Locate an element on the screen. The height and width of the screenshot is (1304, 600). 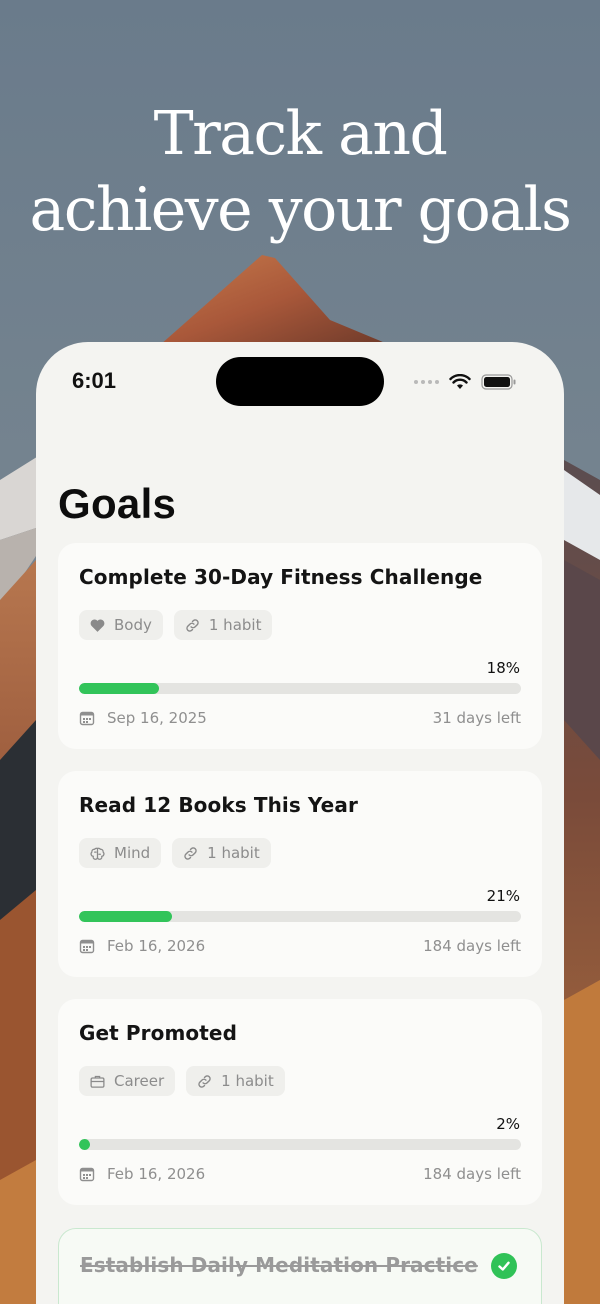
category-tag: Body is located at coordinates (121, 625).